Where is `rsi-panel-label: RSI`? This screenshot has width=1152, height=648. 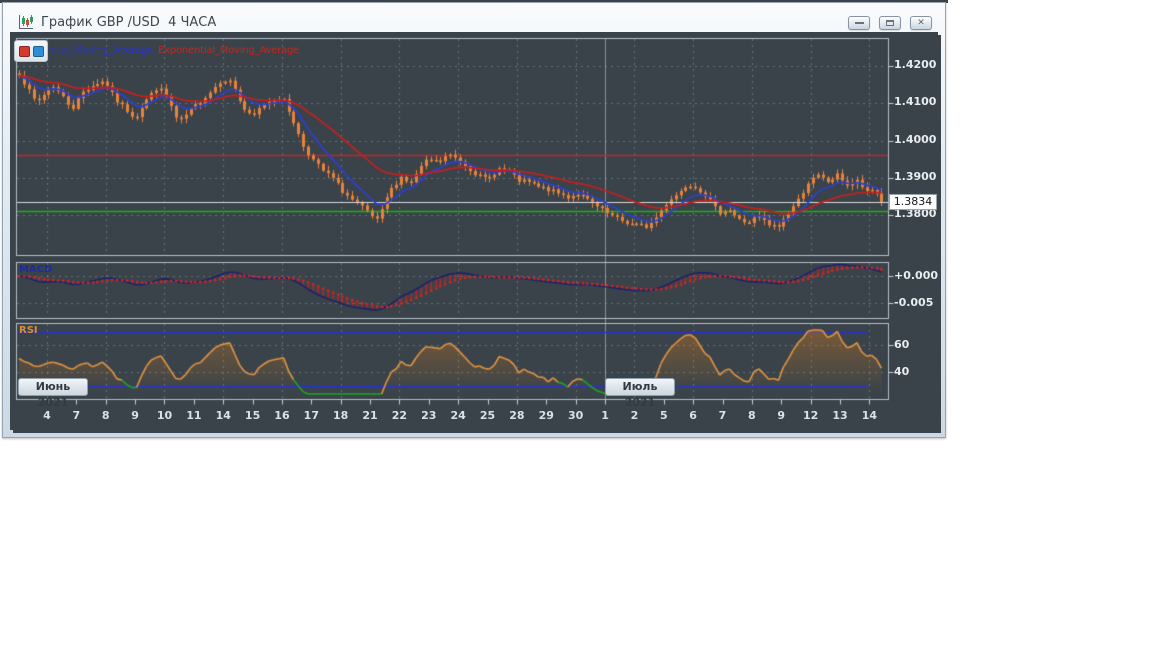 rsi-panel-label: RSI is located at coordinates (28, 330).